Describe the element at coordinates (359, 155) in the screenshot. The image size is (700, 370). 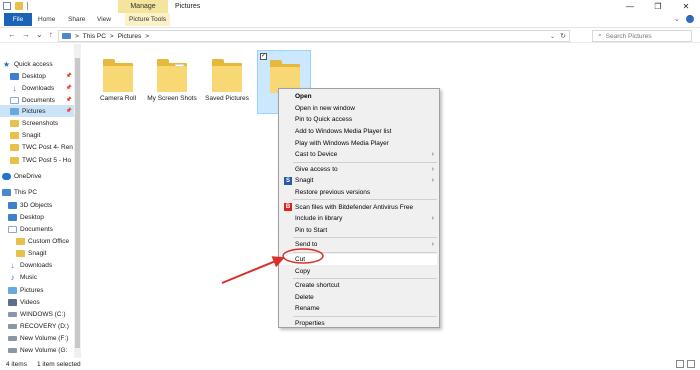
I see `menu-item-cast-to-device: Cast to Device ›` at that location.